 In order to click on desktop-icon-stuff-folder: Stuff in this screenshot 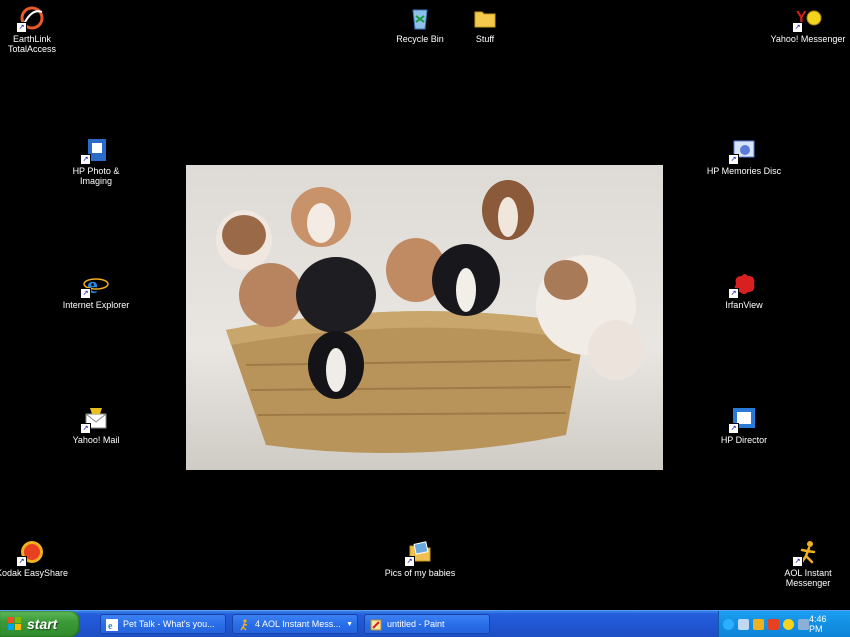, I will do `click(485, 24)`.